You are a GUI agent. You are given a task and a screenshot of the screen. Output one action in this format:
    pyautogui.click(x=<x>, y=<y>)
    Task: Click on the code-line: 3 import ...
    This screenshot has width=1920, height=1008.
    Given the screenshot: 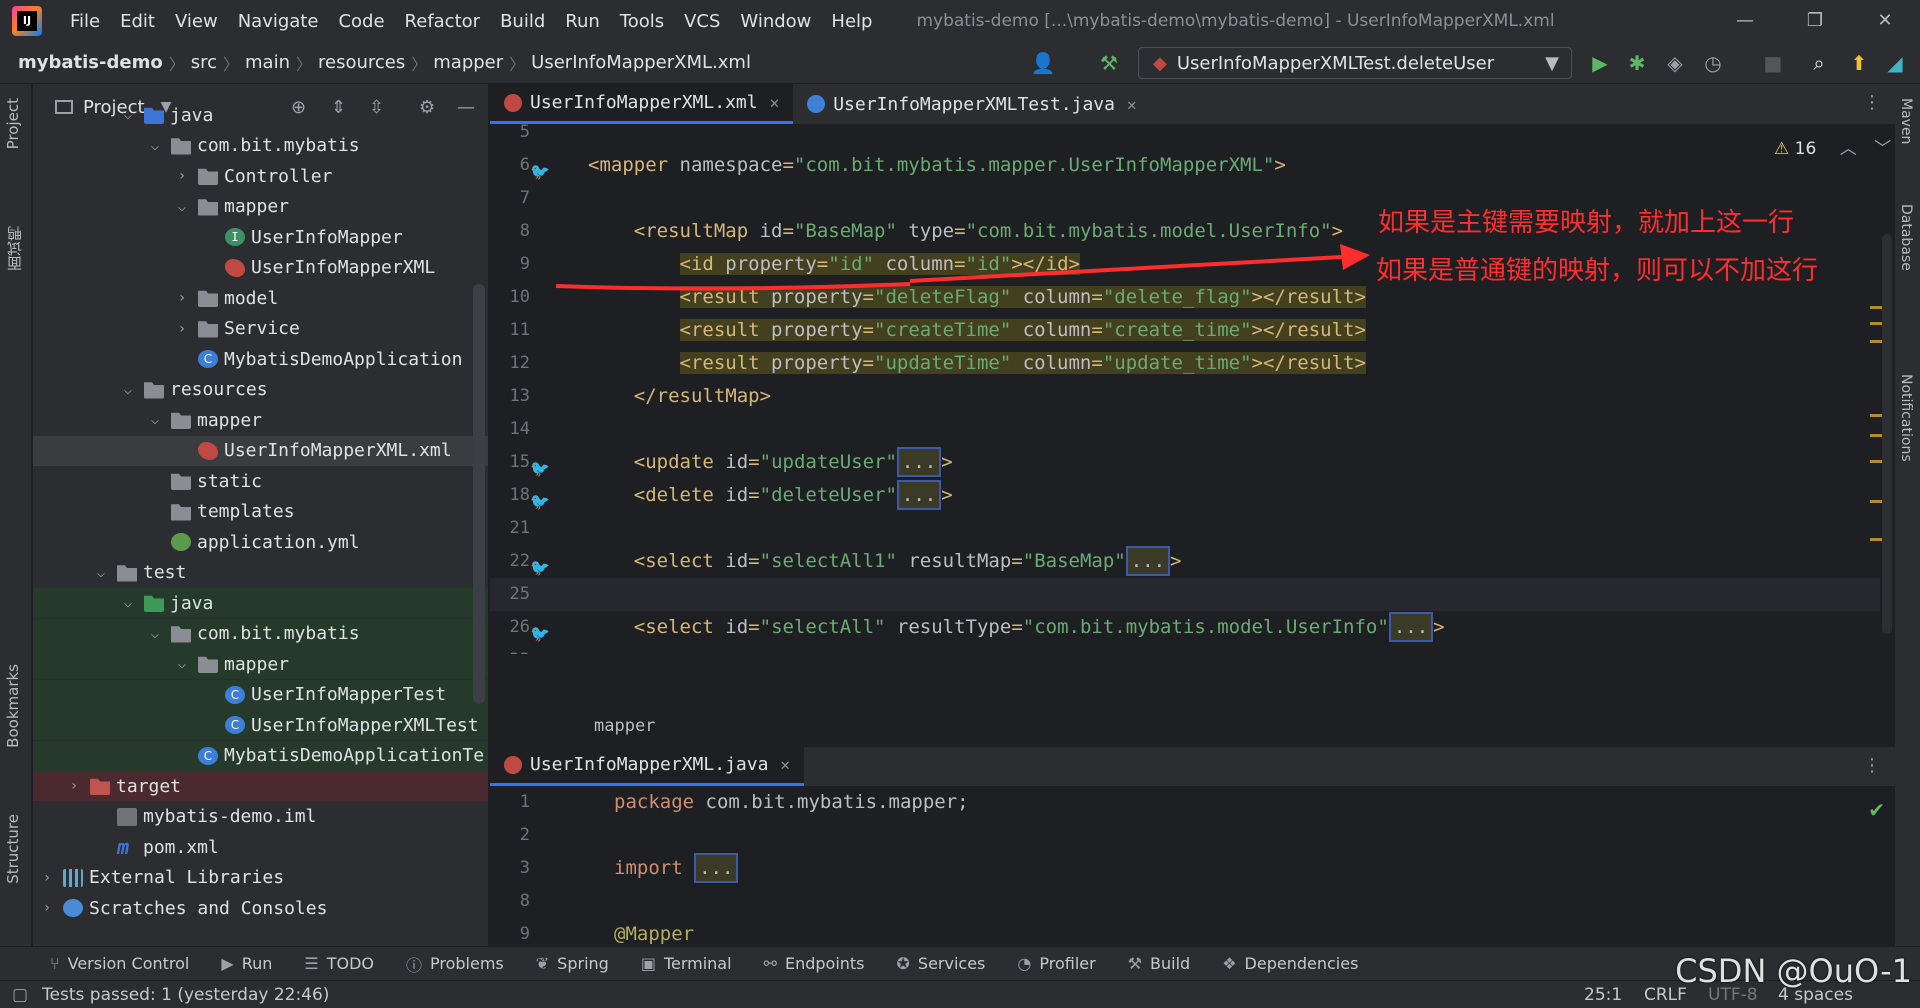 What is the action you would take?
    pyautogui.click(x=1185, y=868)
    